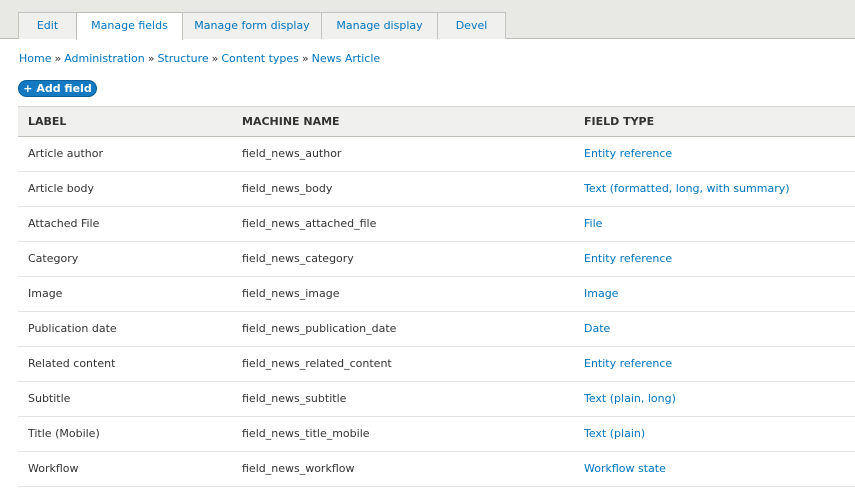 This screenshot has width=855, height=504. What do you see at coordinates (379, 25) in the screenshot?
I see `tab-manage-display: Manage display` at bounding box center [379, 25].